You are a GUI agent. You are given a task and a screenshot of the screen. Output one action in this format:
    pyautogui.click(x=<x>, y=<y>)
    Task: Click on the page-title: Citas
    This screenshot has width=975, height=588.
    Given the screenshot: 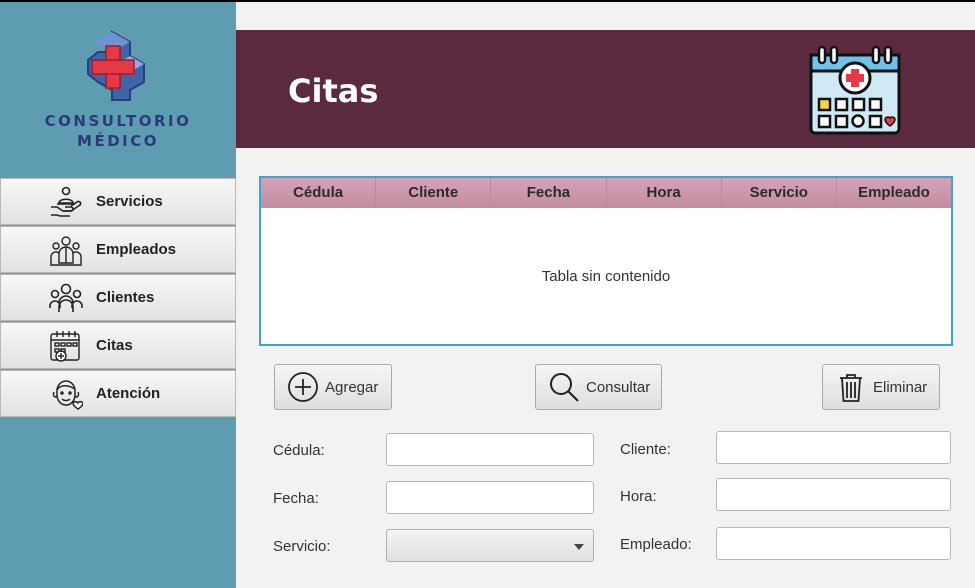 What is the action you would take?
    pyautogui.click(x=333, y=91)
    